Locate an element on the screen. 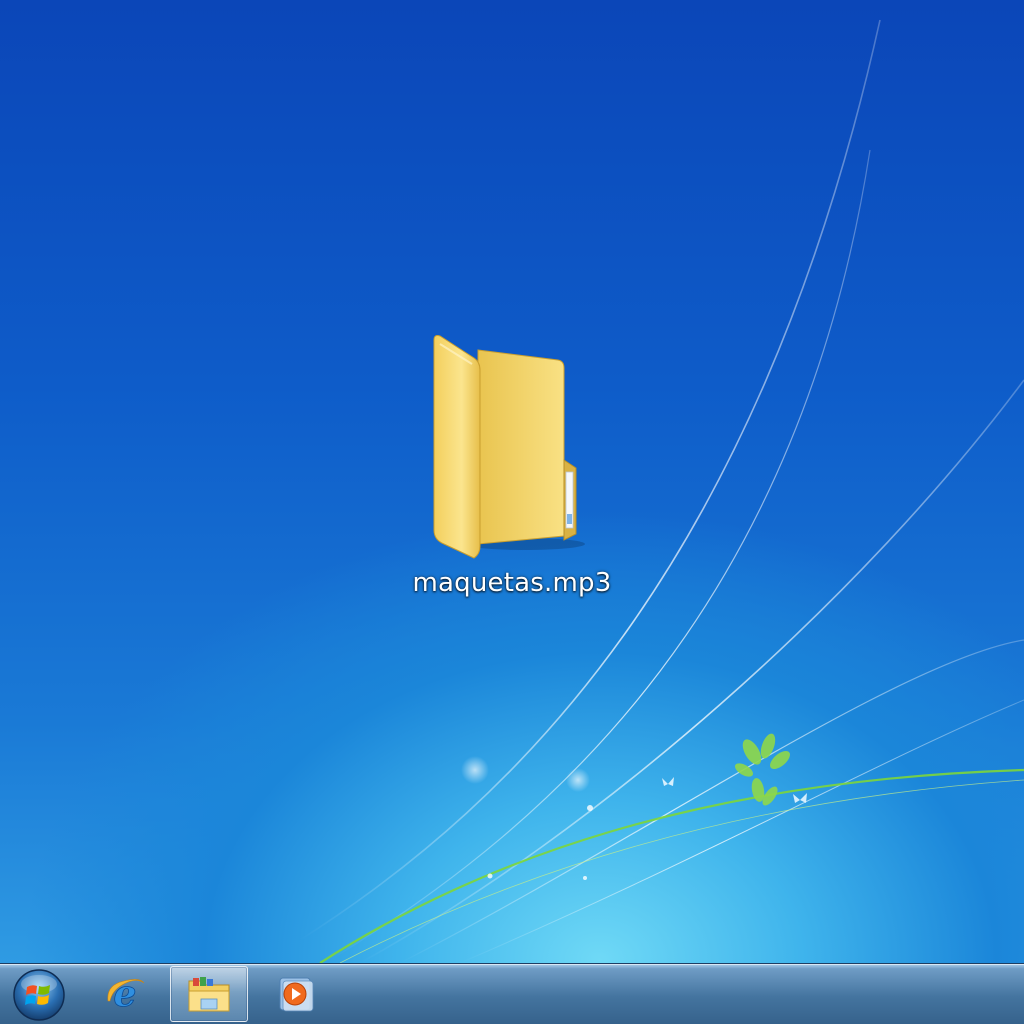 This screenshot has width=1024, height=1024. internet-explorer-icon: e is located at coordinates (126, 994).